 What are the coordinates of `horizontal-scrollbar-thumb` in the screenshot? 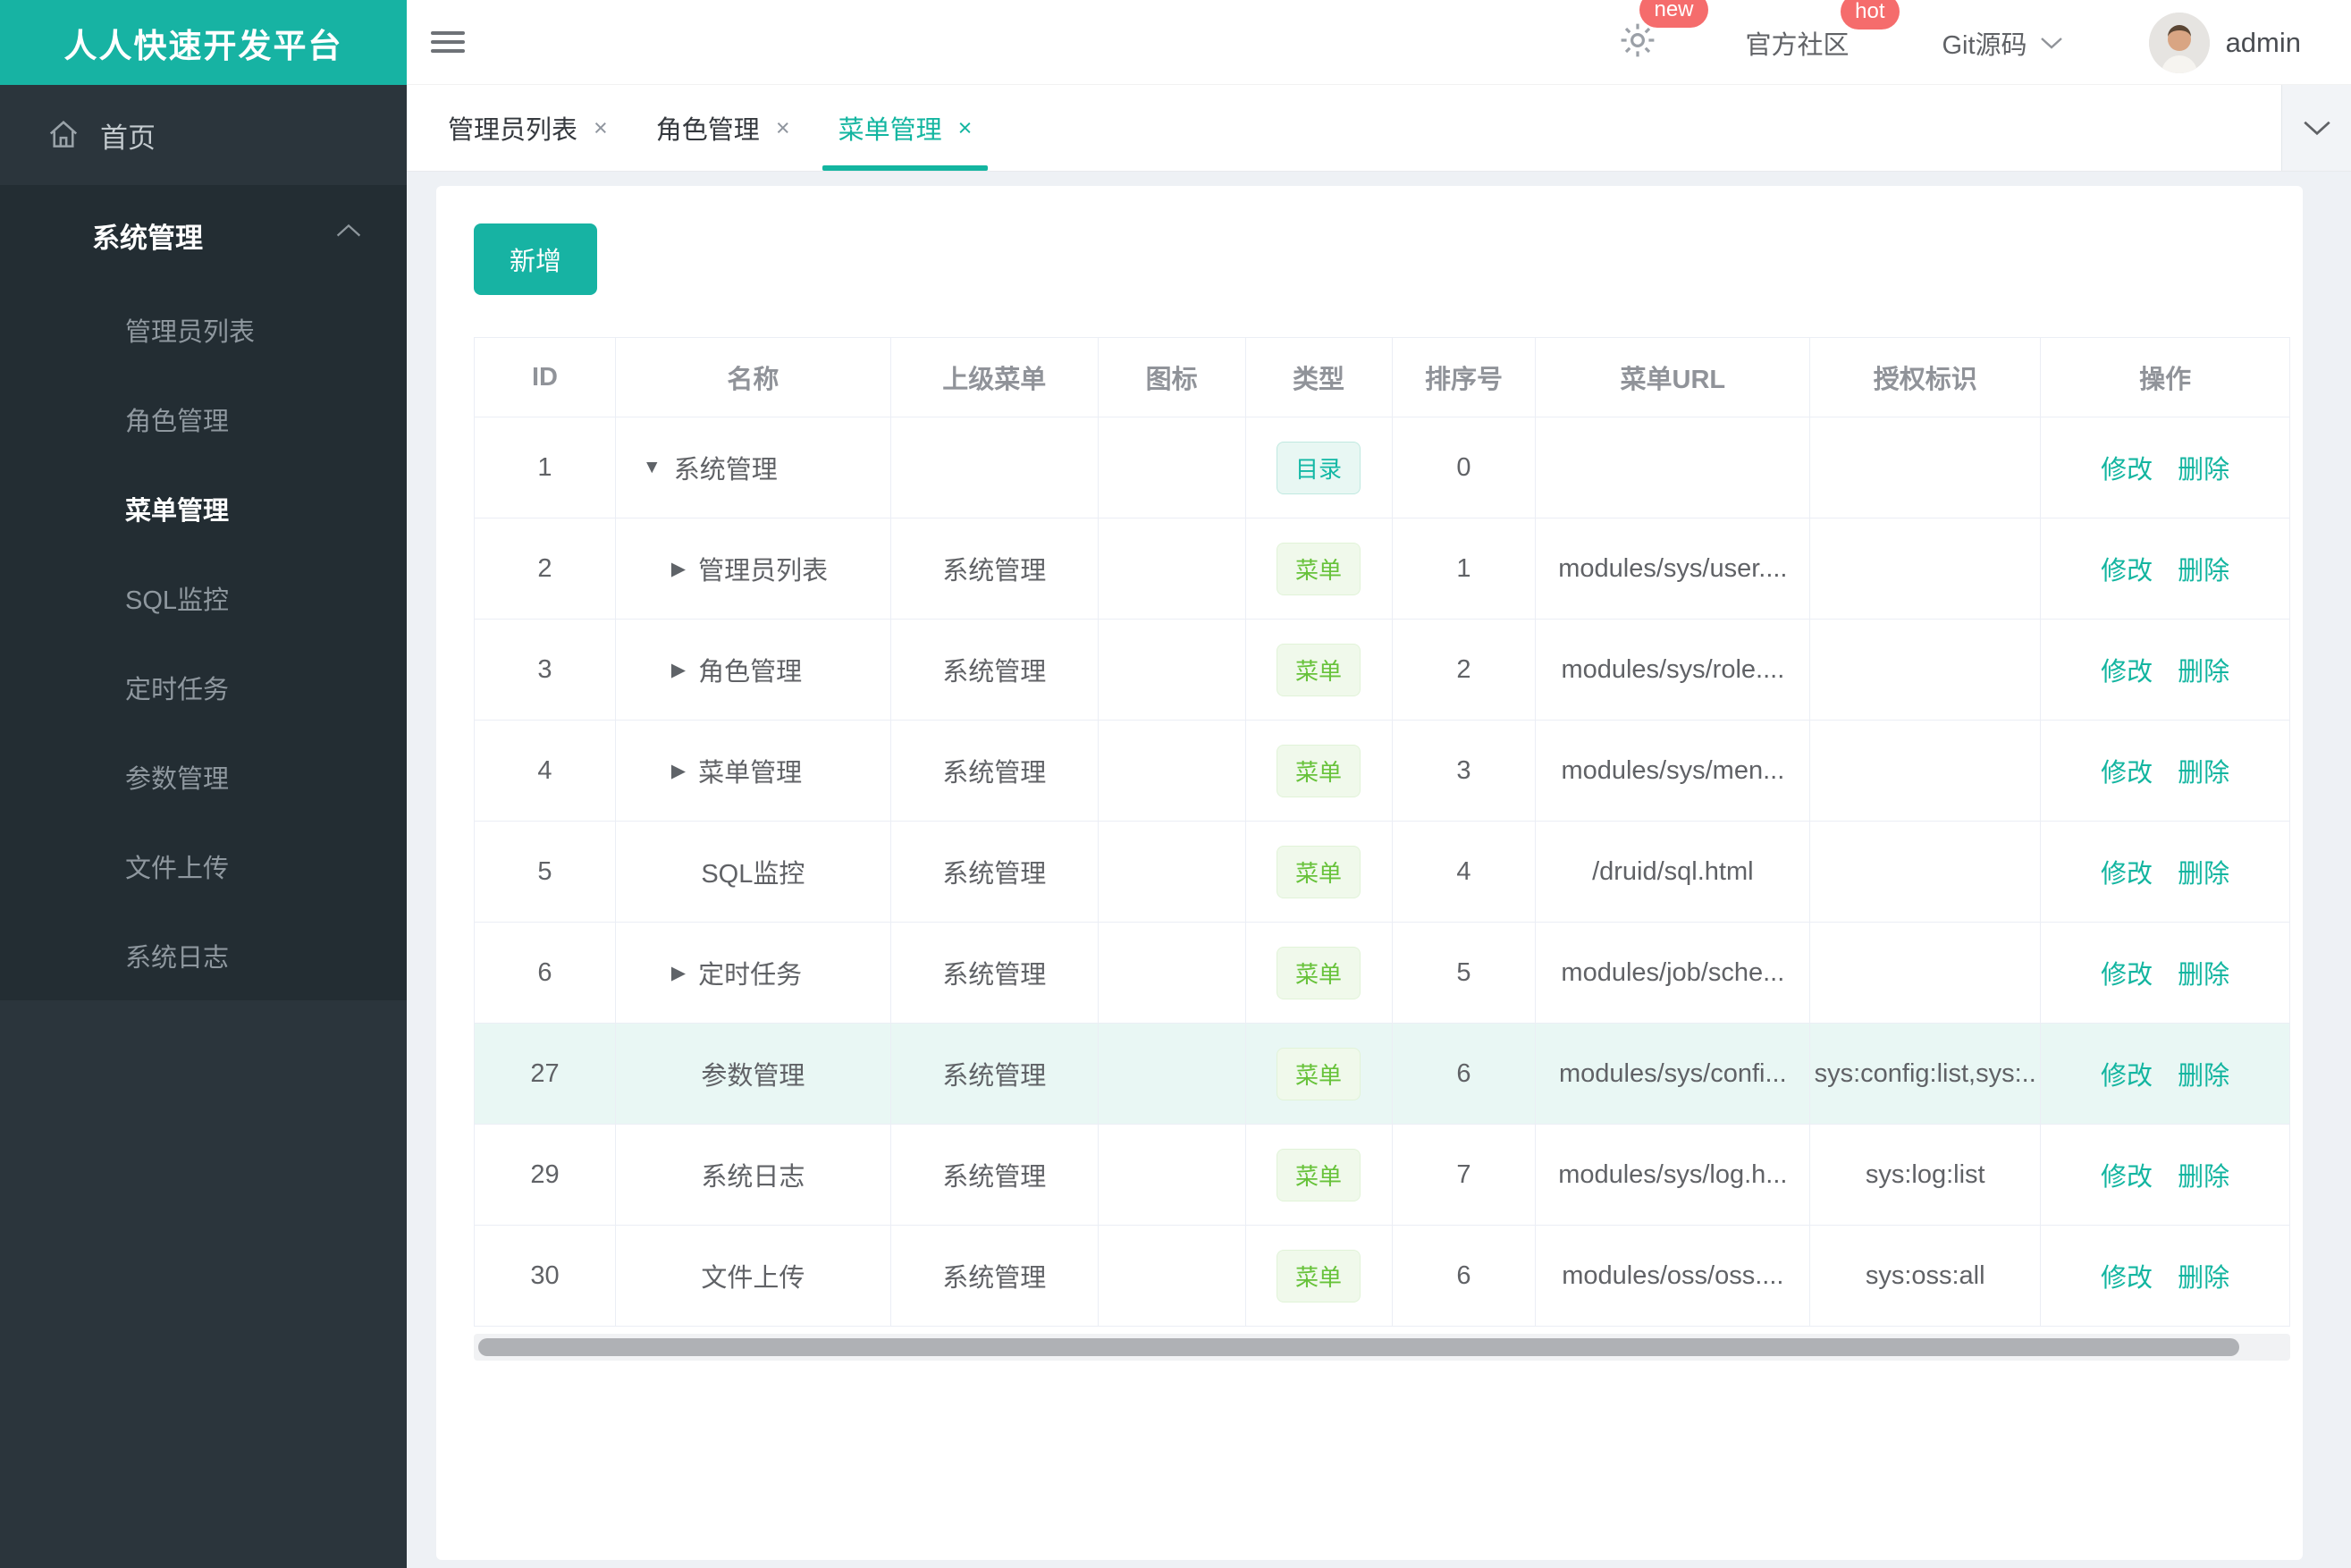 It's located at (1358, 1347).